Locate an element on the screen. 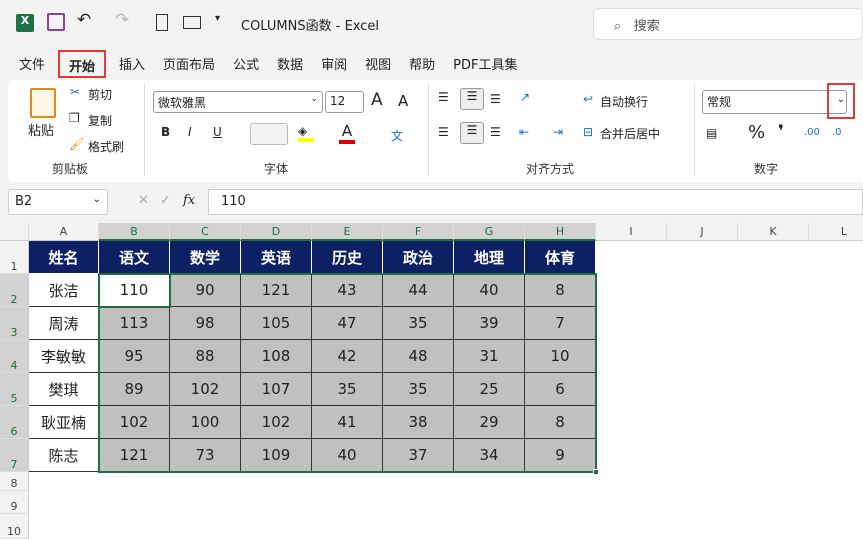 Image resolution: width=863 pixels, height=539 pixels. tab-insert: 插入 is located at coordinates (132, 64).